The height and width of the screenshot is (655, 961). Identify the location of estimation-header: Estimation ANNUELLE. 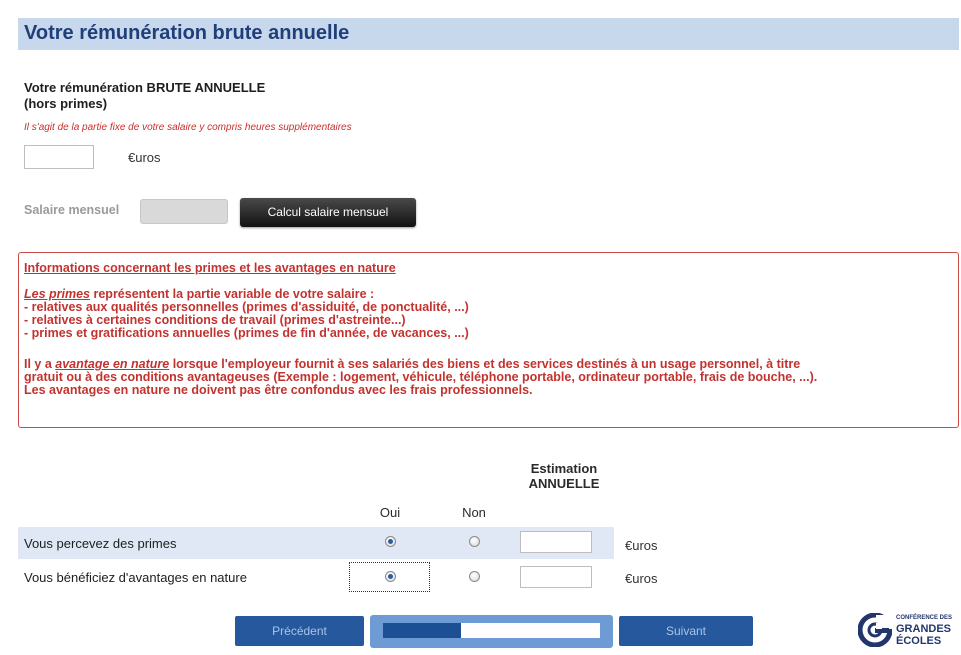
(564, 476).